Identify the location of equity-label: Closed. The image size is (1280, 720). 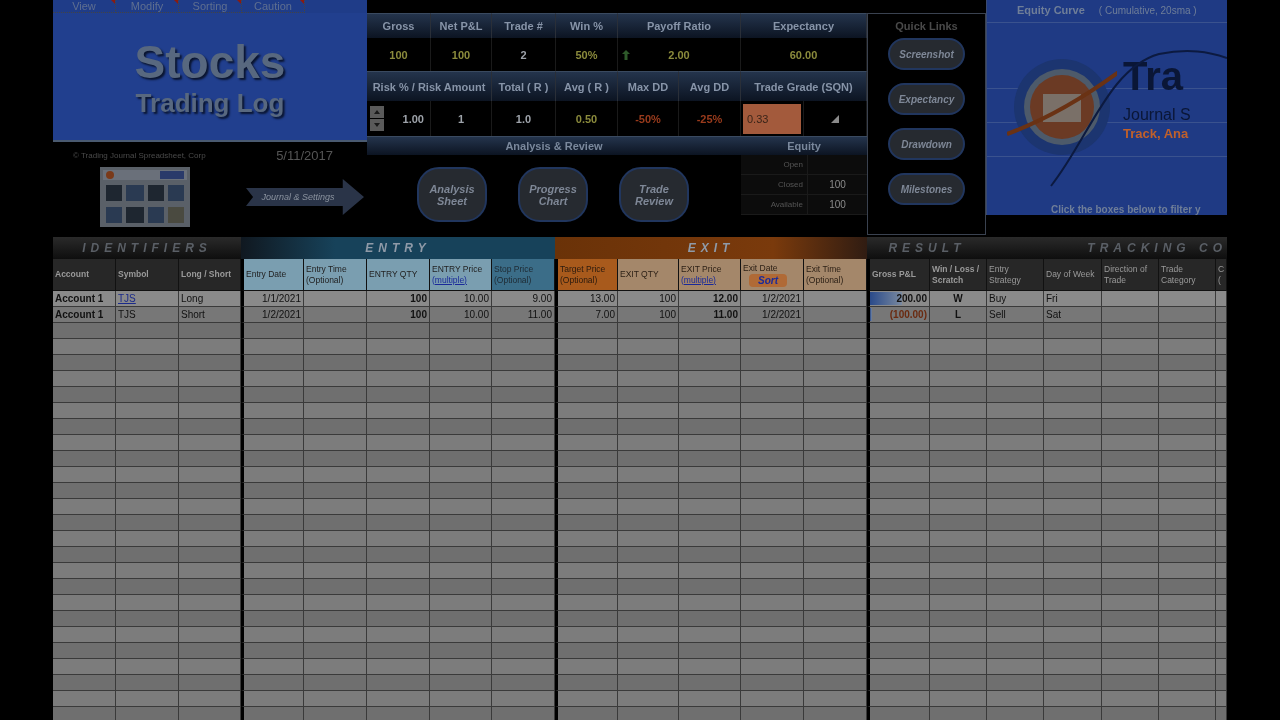
(774, 184).